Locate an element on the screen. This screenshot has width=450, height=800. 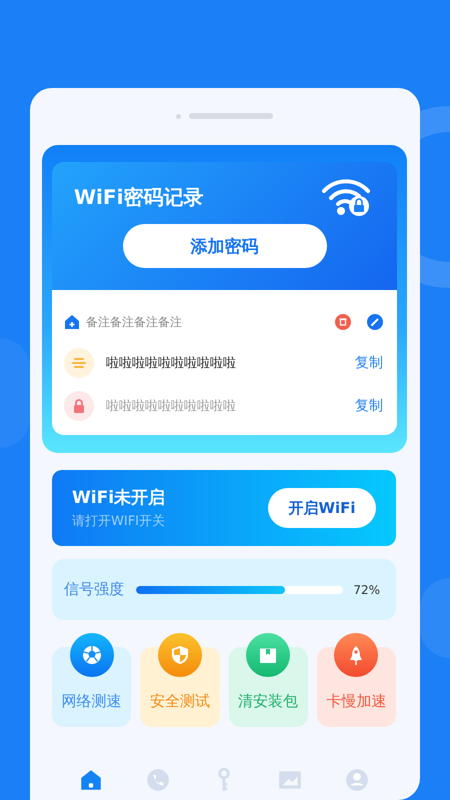
delete-icon is located at coordinates (343, 322).